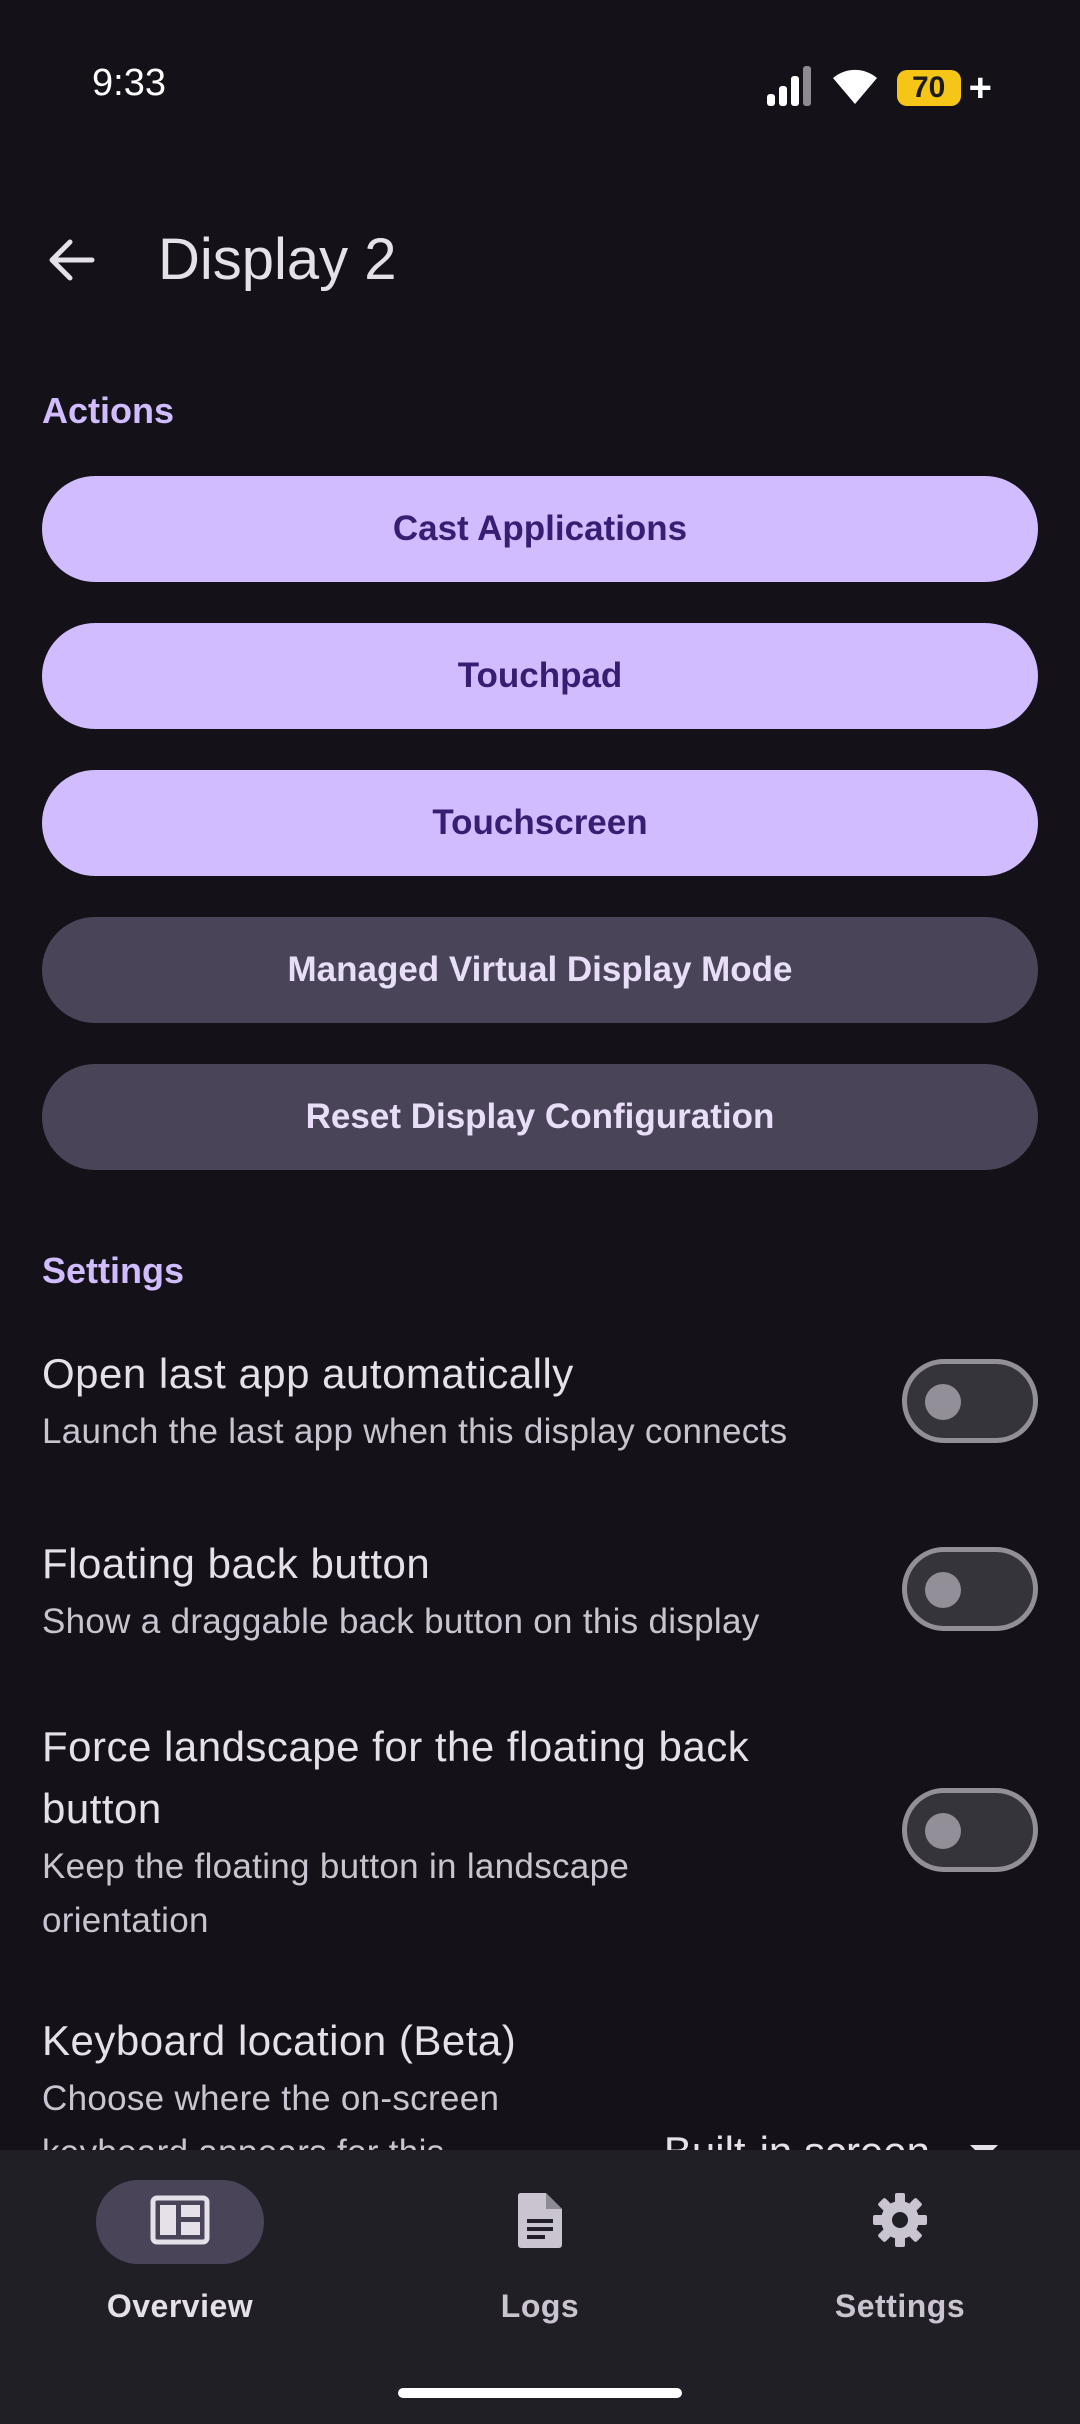 This screenshot has width=1080, height=2424. What do you see at coordinates (236, 1563) in the screenshot?
I see `setting-title: Floating back button` at bounding box center [236, 1563].